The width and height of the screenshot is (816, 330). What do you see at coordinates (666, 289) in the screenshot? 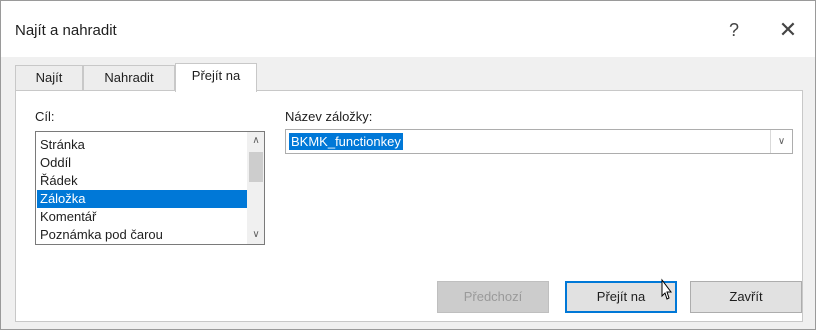
I see `mouse-pointer-icon` at bounding box center [666, 289].